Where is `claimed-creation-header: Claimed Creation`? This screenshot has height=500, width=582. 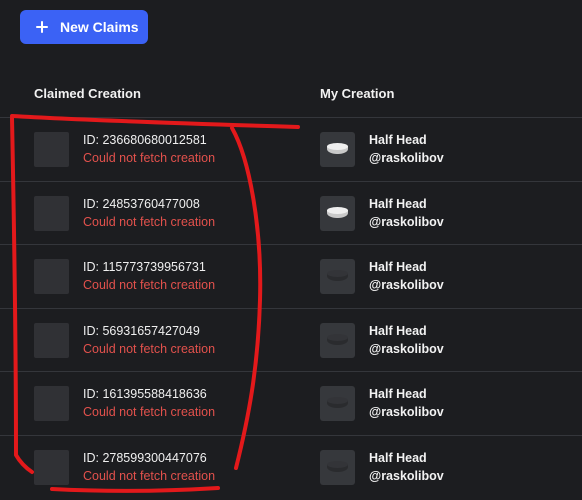
claimed-creation-header: Claimed Creation is located at coordinates (87, 93).